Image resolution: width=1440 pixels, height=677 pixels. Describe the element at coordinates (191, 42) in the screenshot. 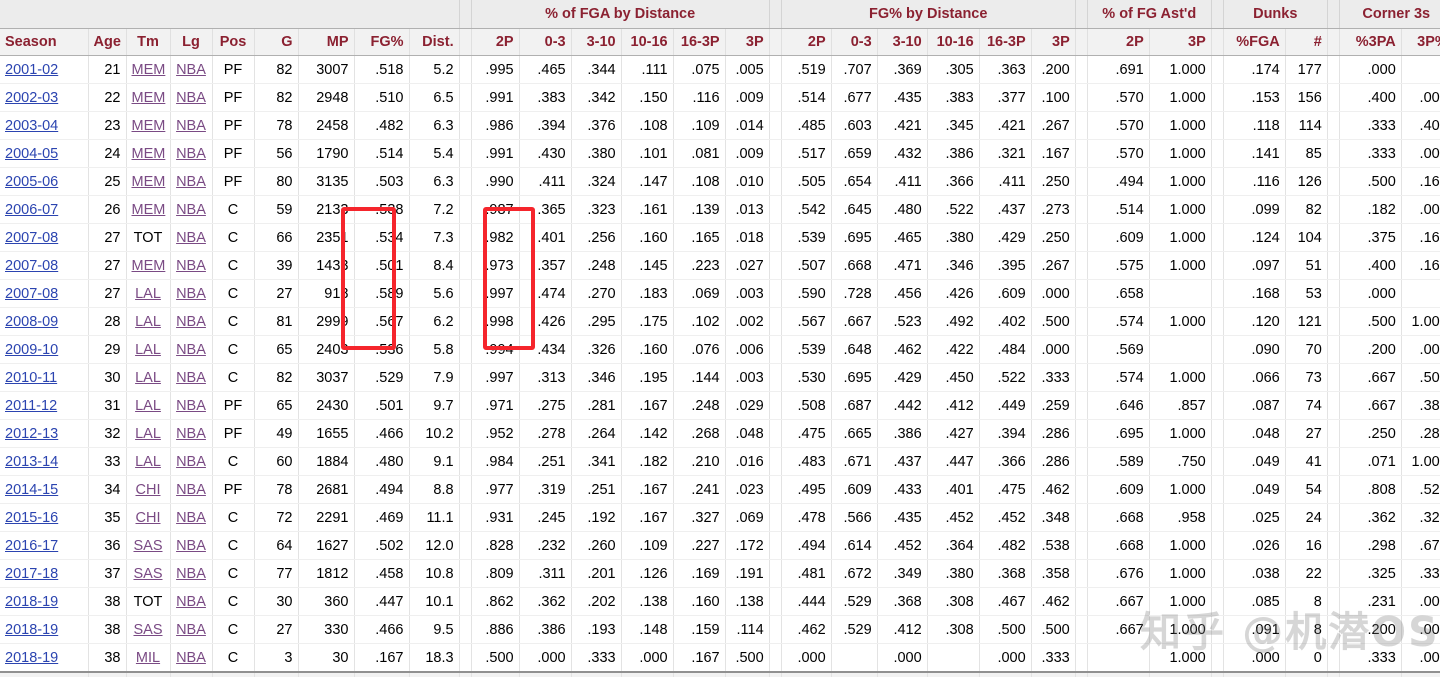

I see `col-header-lg: Lg` at that location.